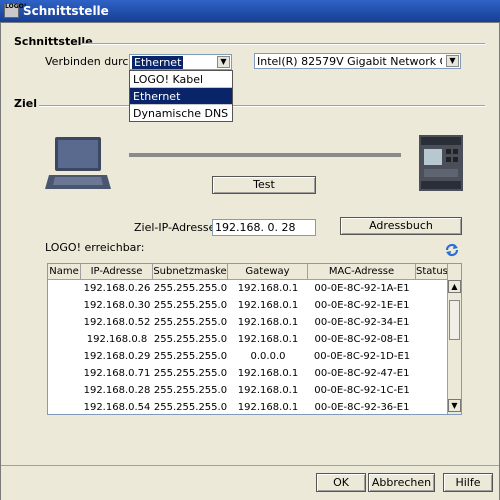 The image size is (500, 500). Describe the element at coordinates (268, 271) in the screenshot. I see `column-header-gateway: Gateway` at that location.